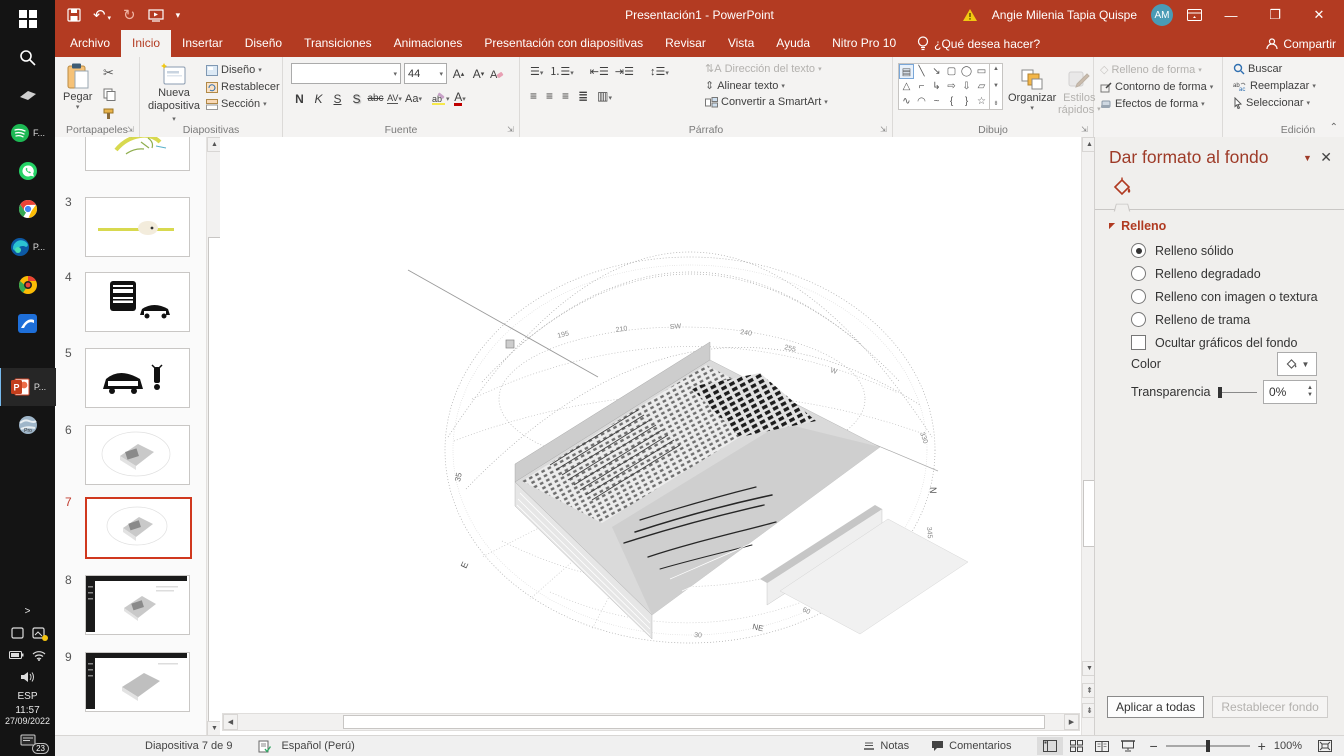 Image resolution: width=1344 pixels, height=756 pixels. Describe the element at coordinates (27, 95) in the screenshot. I see `whiteboard-button` at that location.